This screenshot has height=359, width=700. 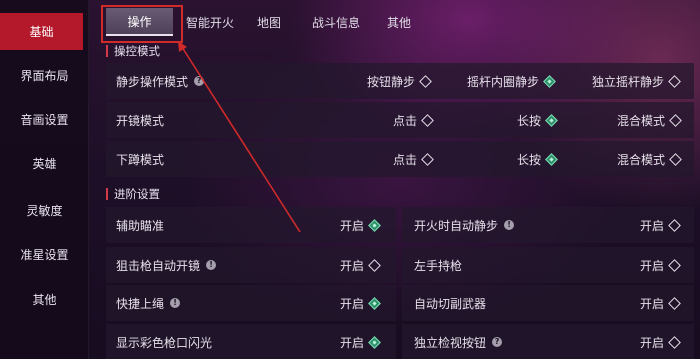 I want to click on toggle-row-aim-assist: 辅助瞄准 开启, so click(x=251, y=225).